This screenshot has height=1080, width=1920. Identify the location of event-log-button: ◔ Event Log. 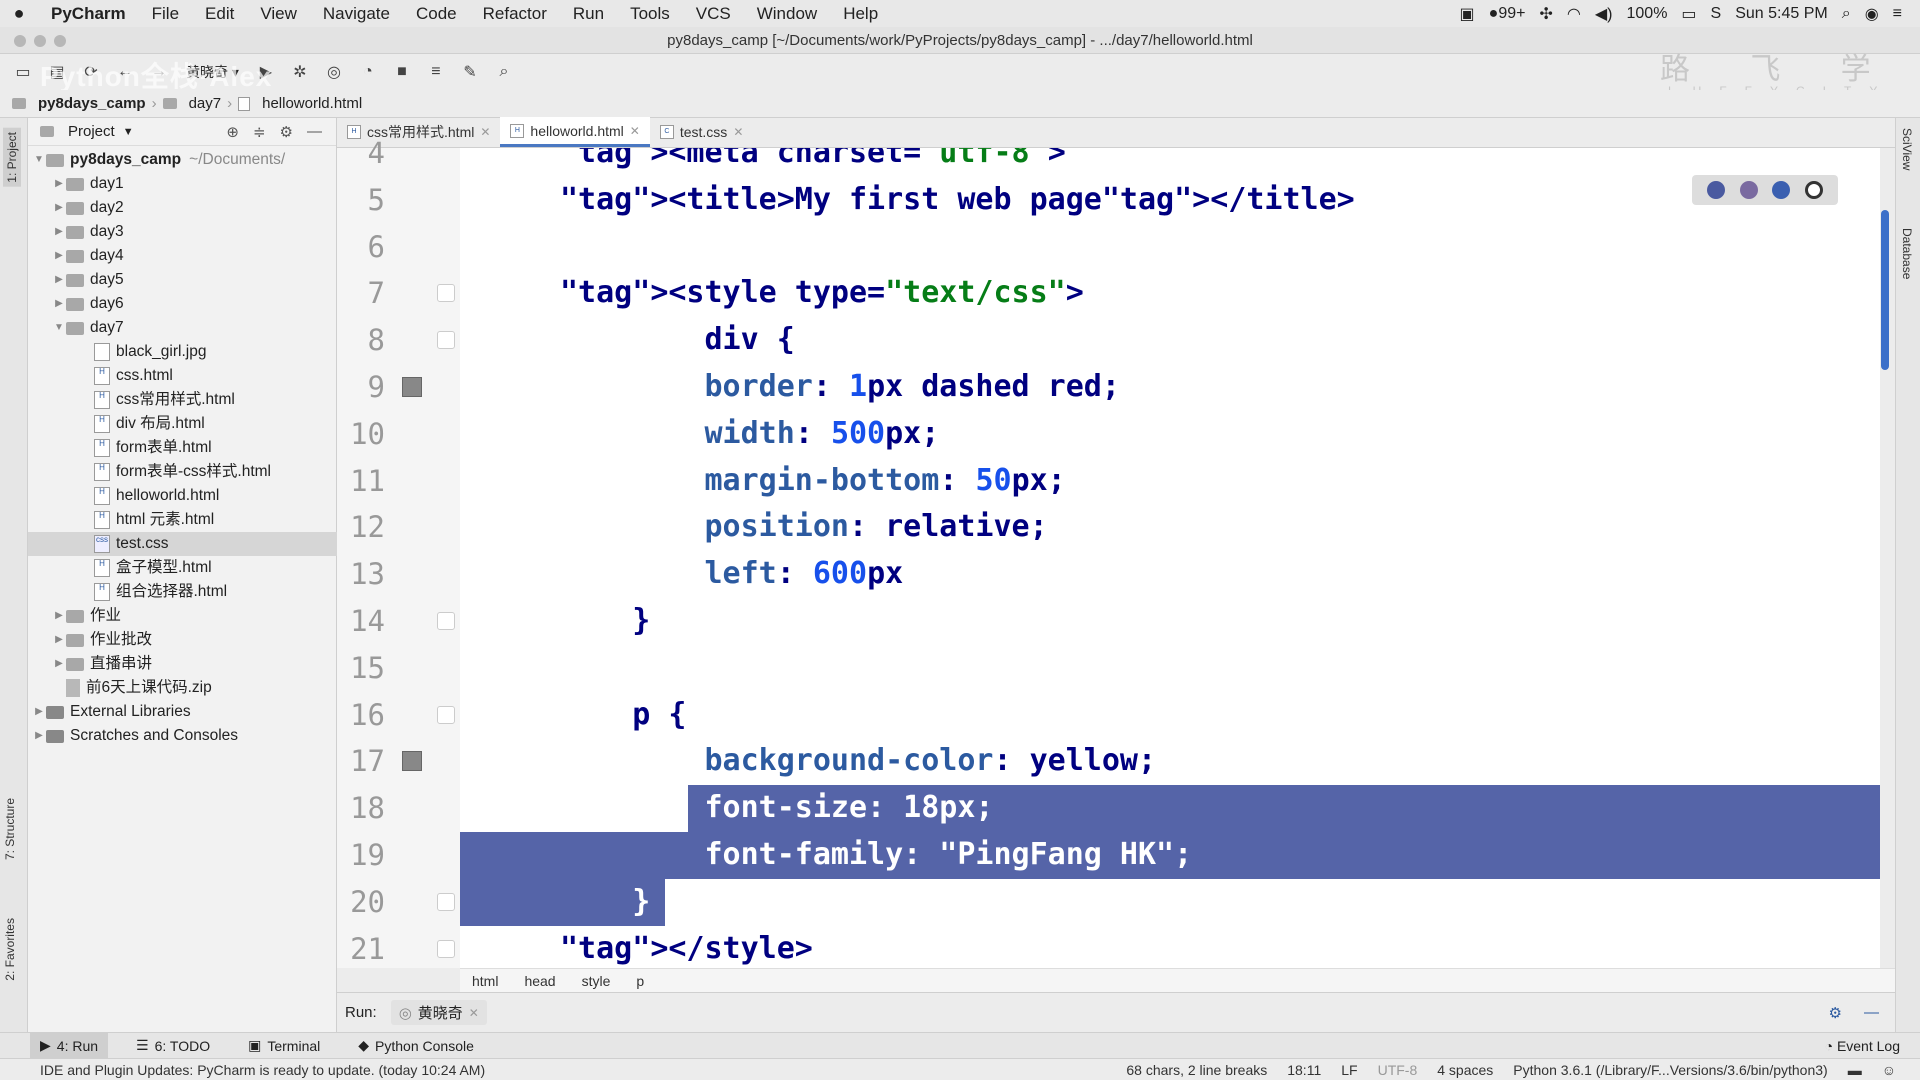
(1872, 1046).